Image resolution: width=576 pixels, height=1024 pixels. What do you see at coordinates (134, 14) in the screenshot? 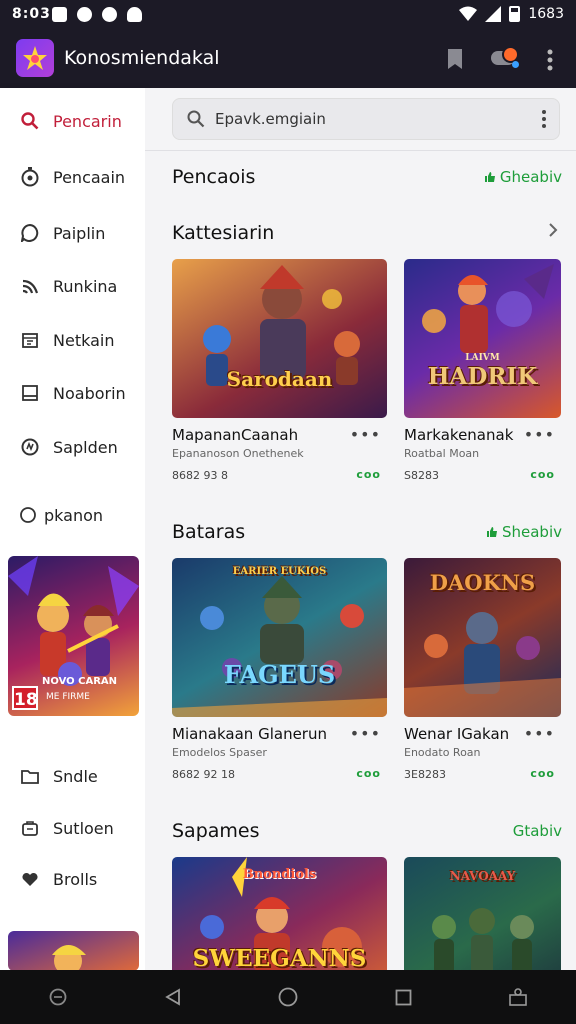
I see `android-icon` at bounding box center [134, 14].